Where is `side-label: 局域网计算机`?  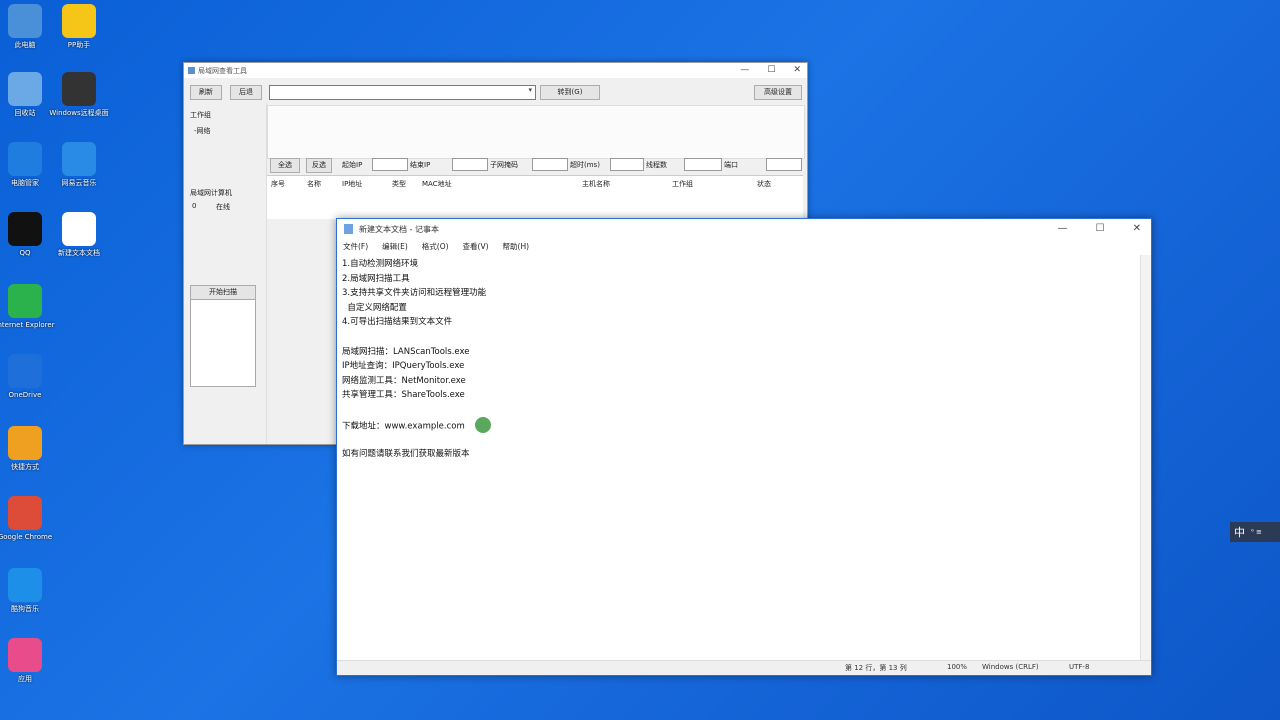 side-label: 局域网计算机 is located at coordinates (211, 193).